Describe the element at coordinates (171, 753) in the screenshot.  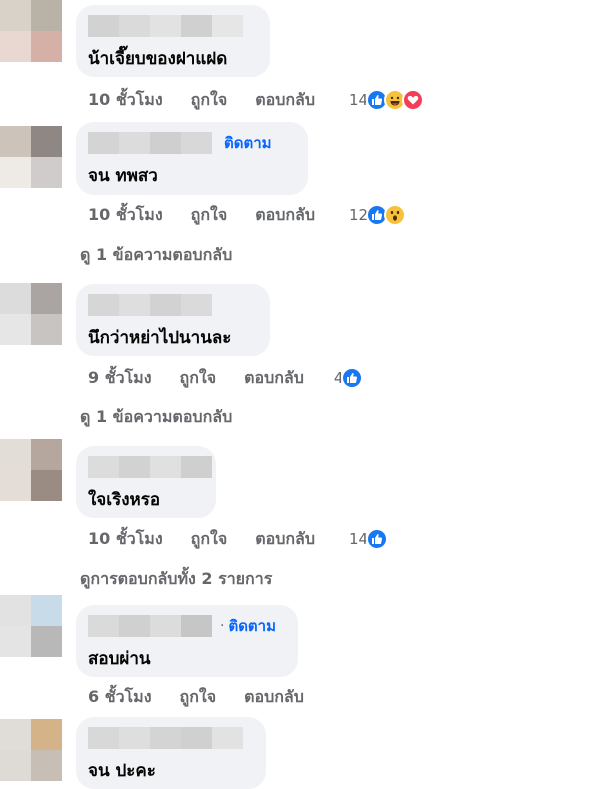
I see `comment-bubble: จน ปะคะ` at that location.